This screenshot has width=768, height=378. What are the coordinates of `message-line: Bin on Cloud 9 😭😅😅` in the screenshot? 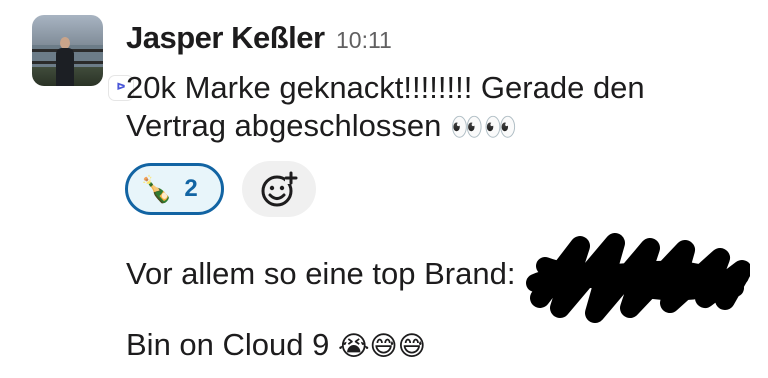 It's located at (276, 346).